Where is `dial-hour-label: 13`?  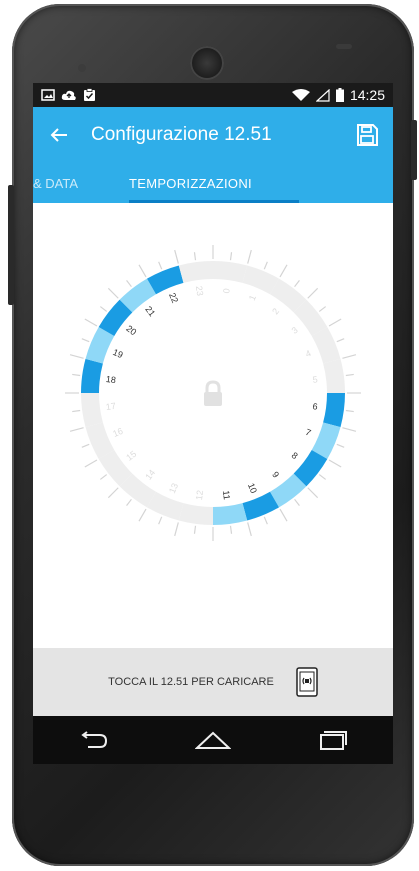
dial-hour-label: 13 is located at coordinates (173, 488).